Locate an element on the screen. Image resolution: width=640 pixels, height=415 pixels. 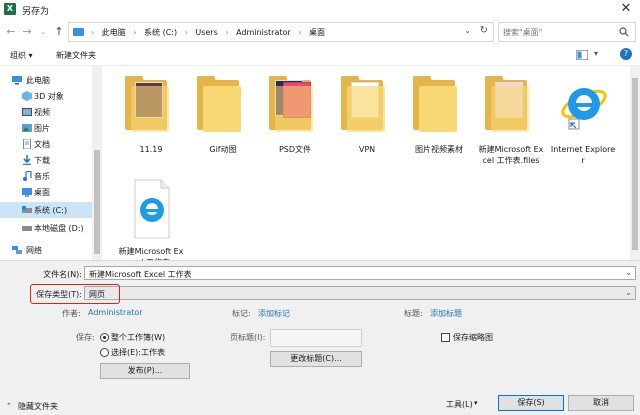
view-options-icon is located at coordinates (582, 55).